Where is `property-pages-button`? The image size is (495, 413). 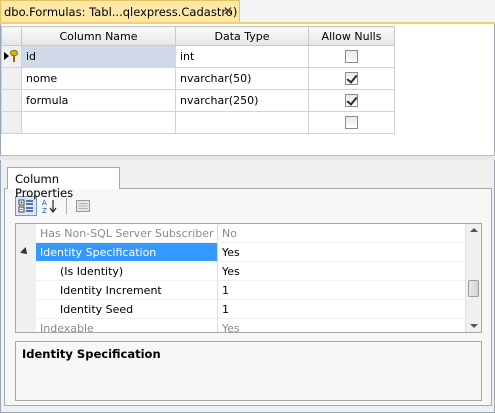 property-pages-button is located at coordinates (83, 206).